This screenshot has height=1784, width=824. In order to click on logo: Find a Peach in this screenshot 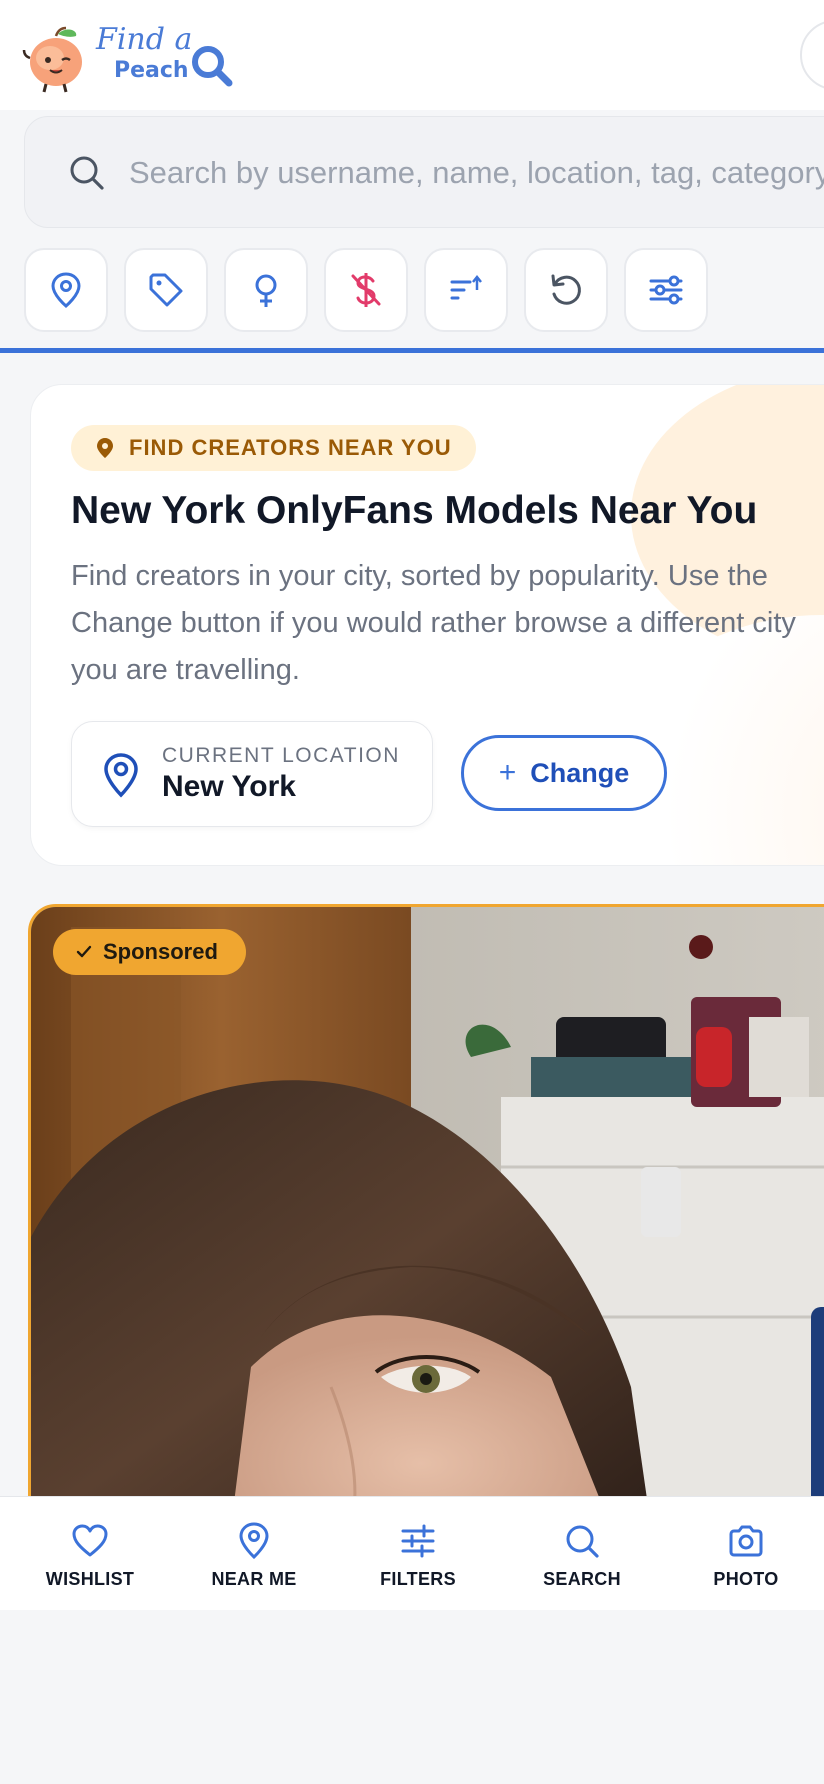, I will do `click(132, 56)`.